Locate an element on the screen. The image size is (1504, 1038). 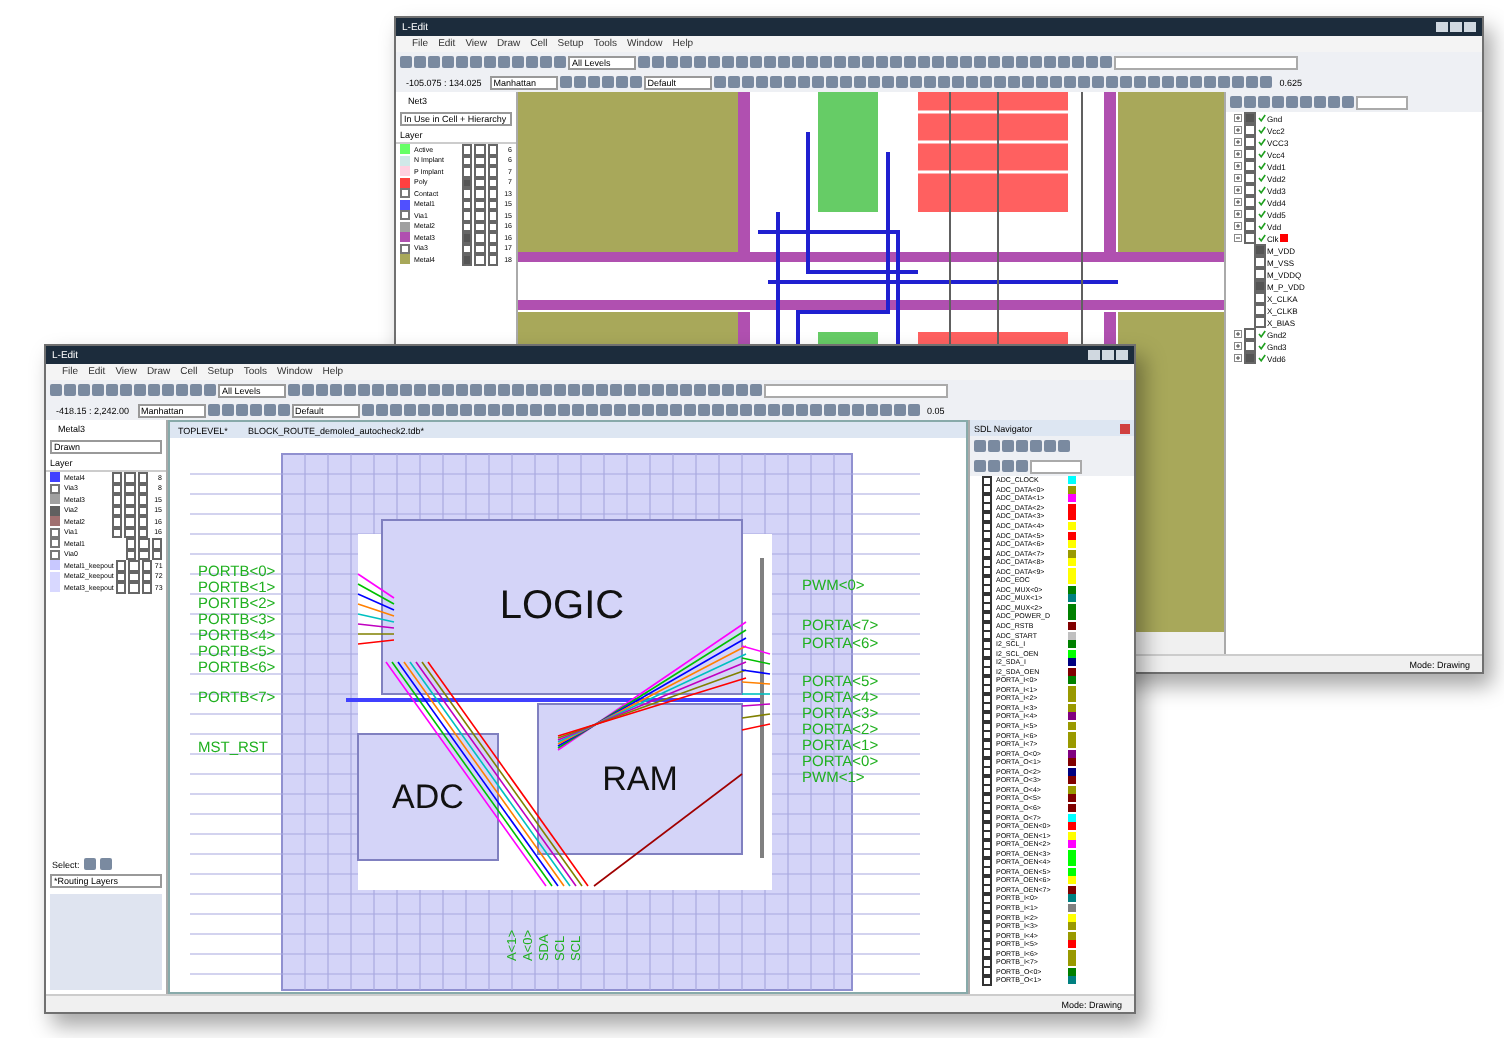
block-label: RAM is located at coordinates (640, 779).